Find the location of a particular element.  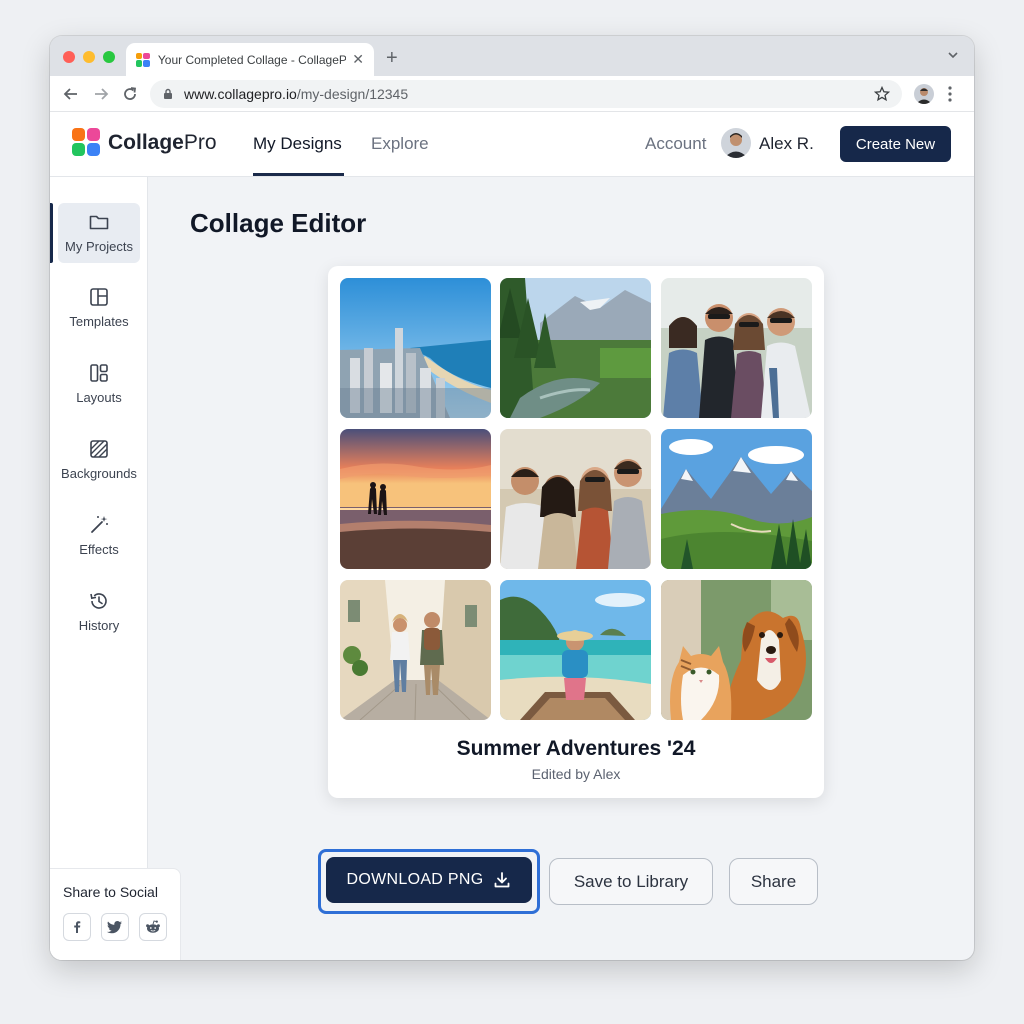

collage-subtitle: Edited by Alex is located at coordinates (576, 774).